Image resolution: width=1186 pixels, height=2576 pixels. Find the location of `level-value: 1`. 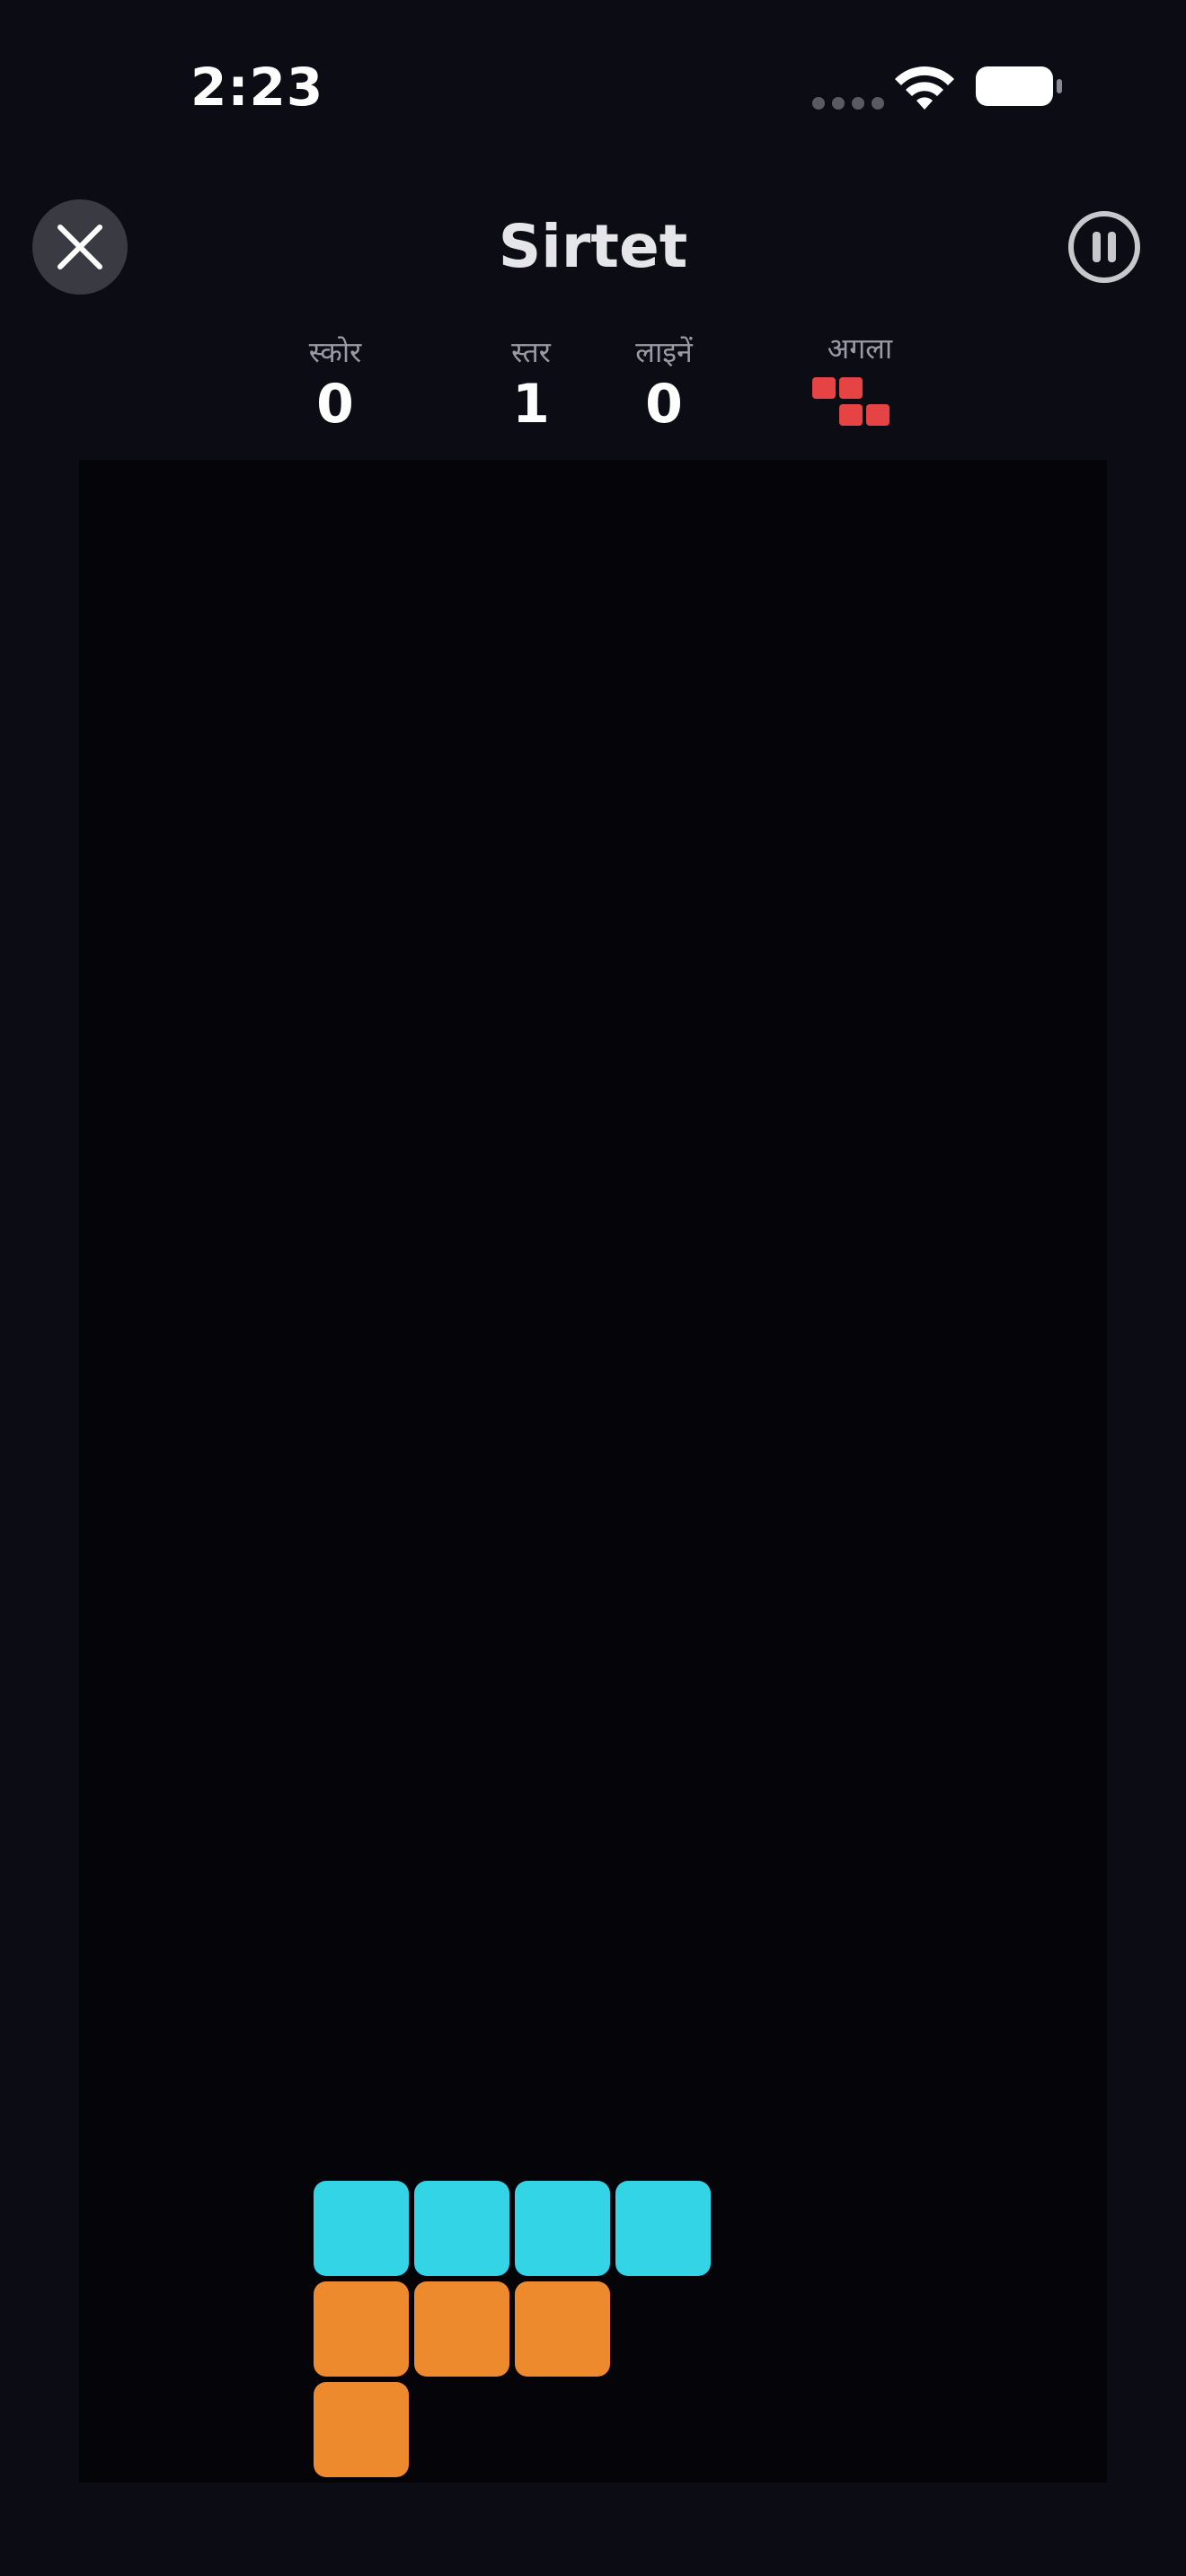

level-value: 1 is located at coordinates (531, 404).